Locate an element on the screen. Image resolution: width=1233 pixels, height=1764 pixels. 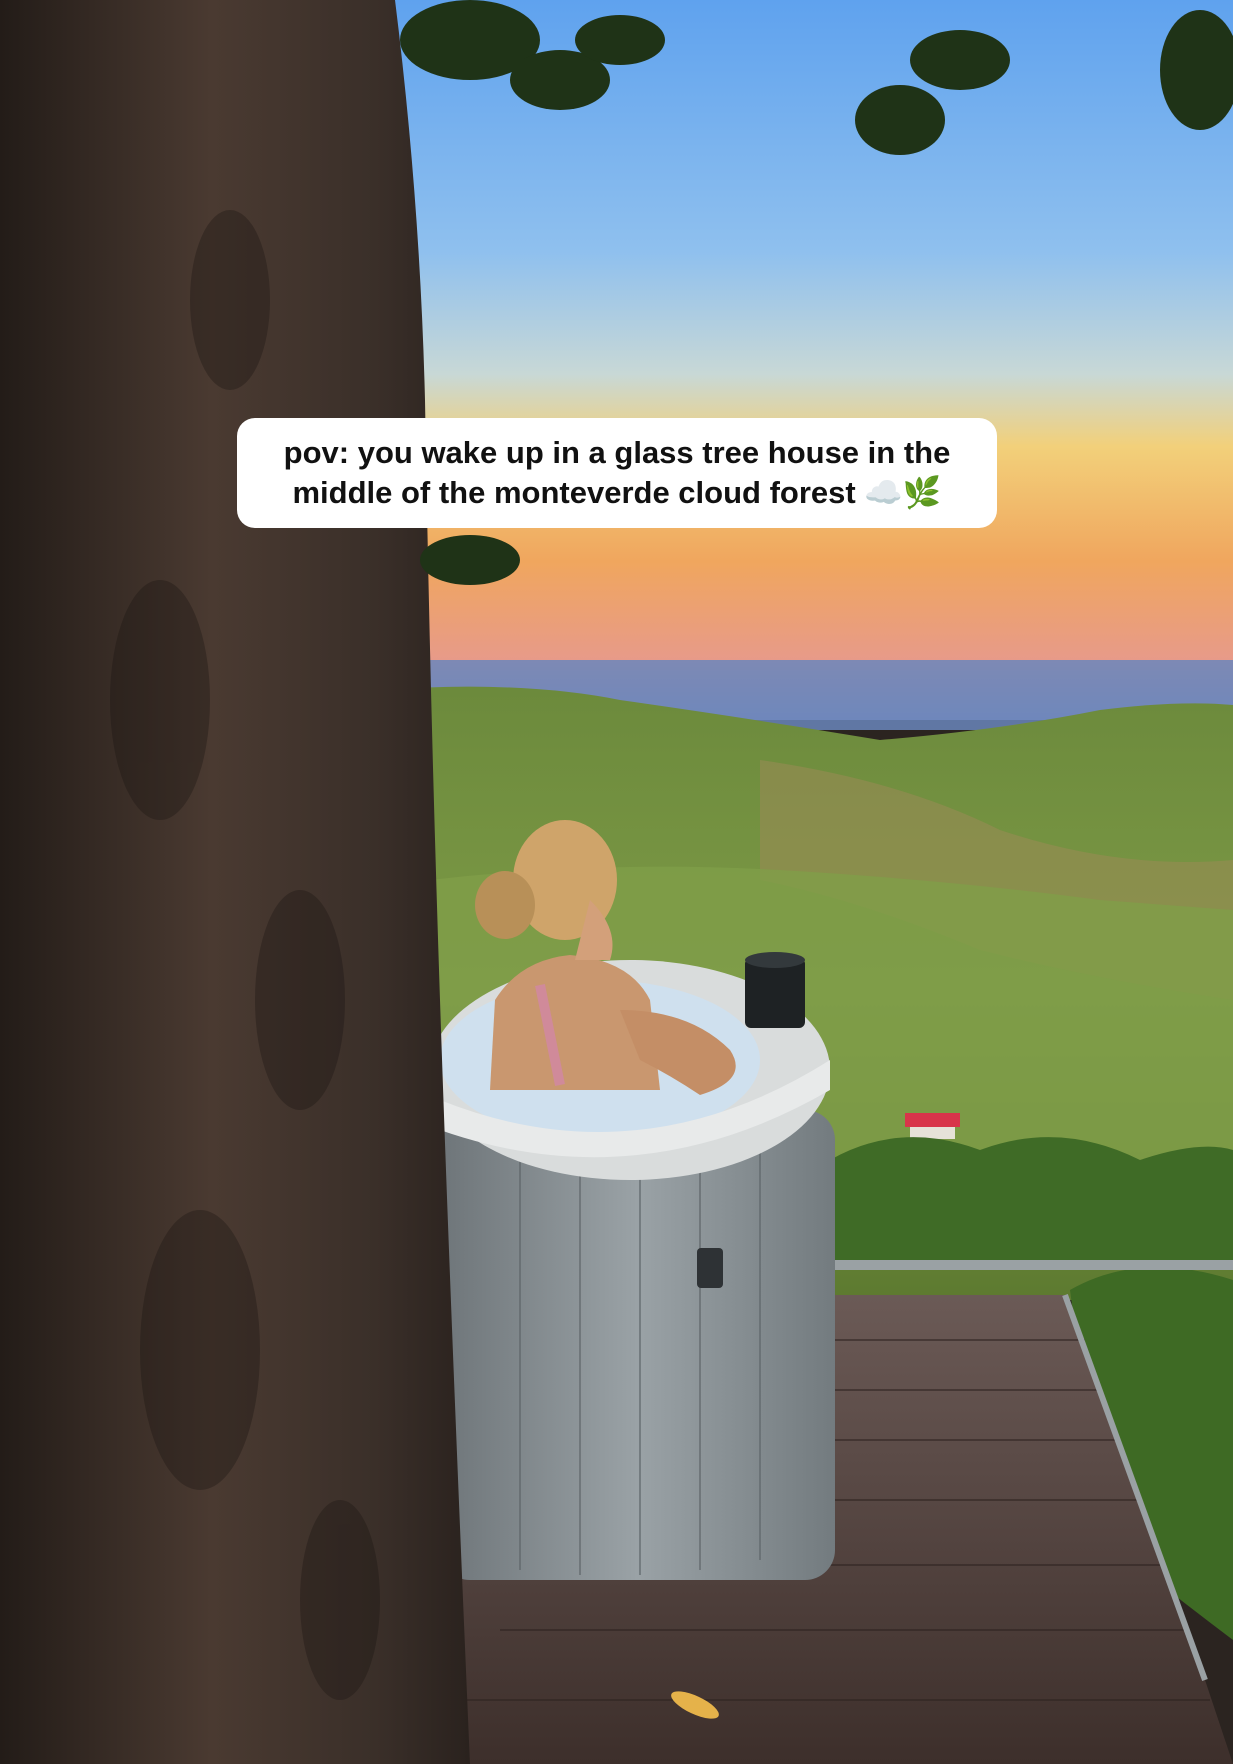
red-roof-house is located at coordinates (932, 1120).